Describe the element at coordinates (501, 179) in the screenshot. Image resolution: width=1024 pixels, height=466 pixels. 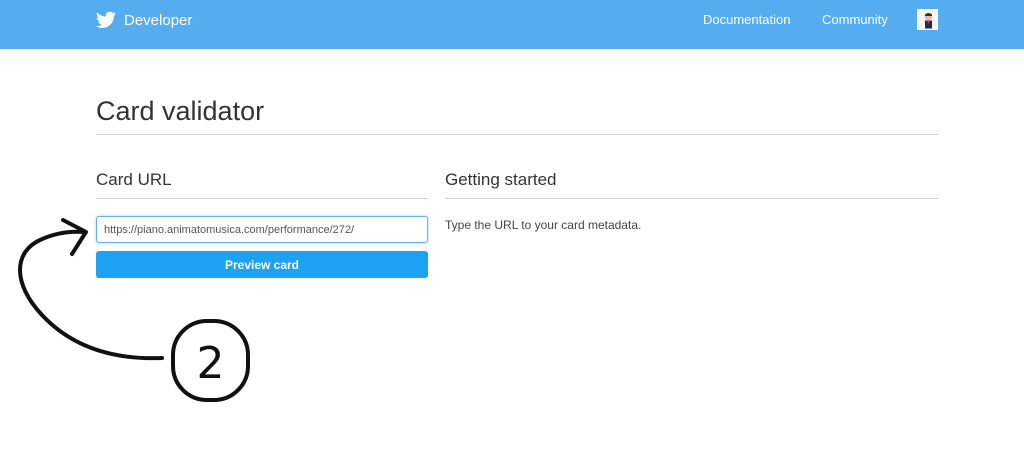
I see `getting-started-heading: Getting started` at that location.